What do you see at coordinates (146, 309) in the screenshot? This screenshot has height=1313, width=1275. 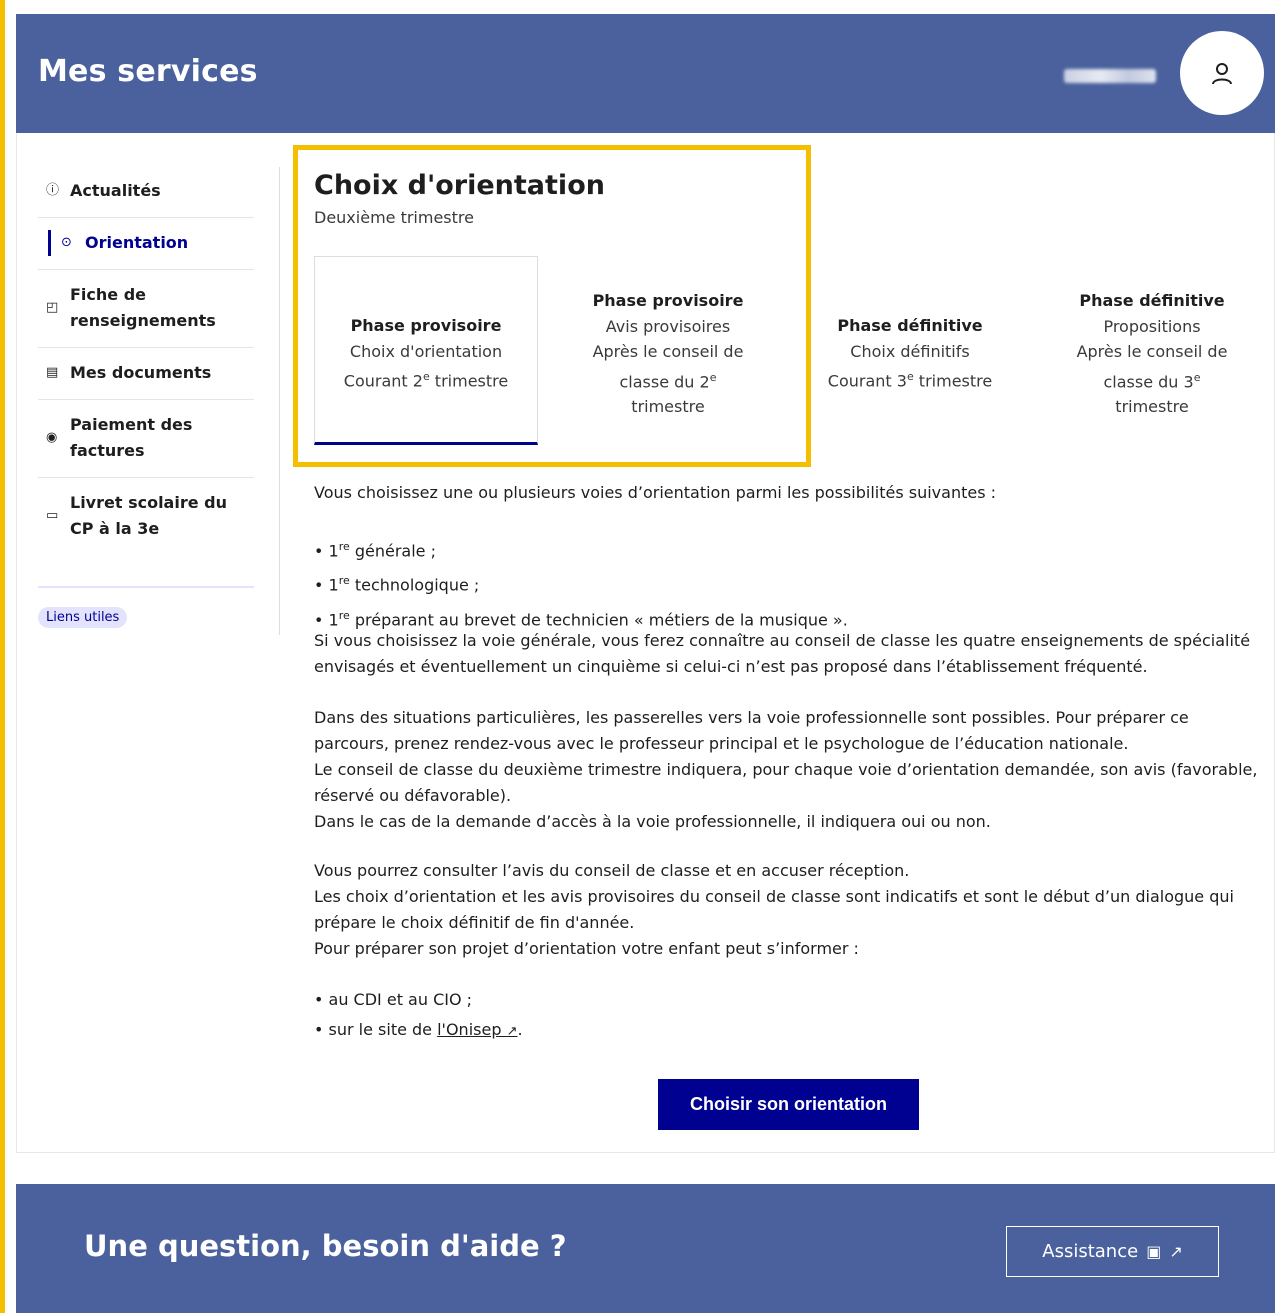 I see `sidebar-item-fiche: ◰ Fiche de renseignements` at bounding box center [146, 309].